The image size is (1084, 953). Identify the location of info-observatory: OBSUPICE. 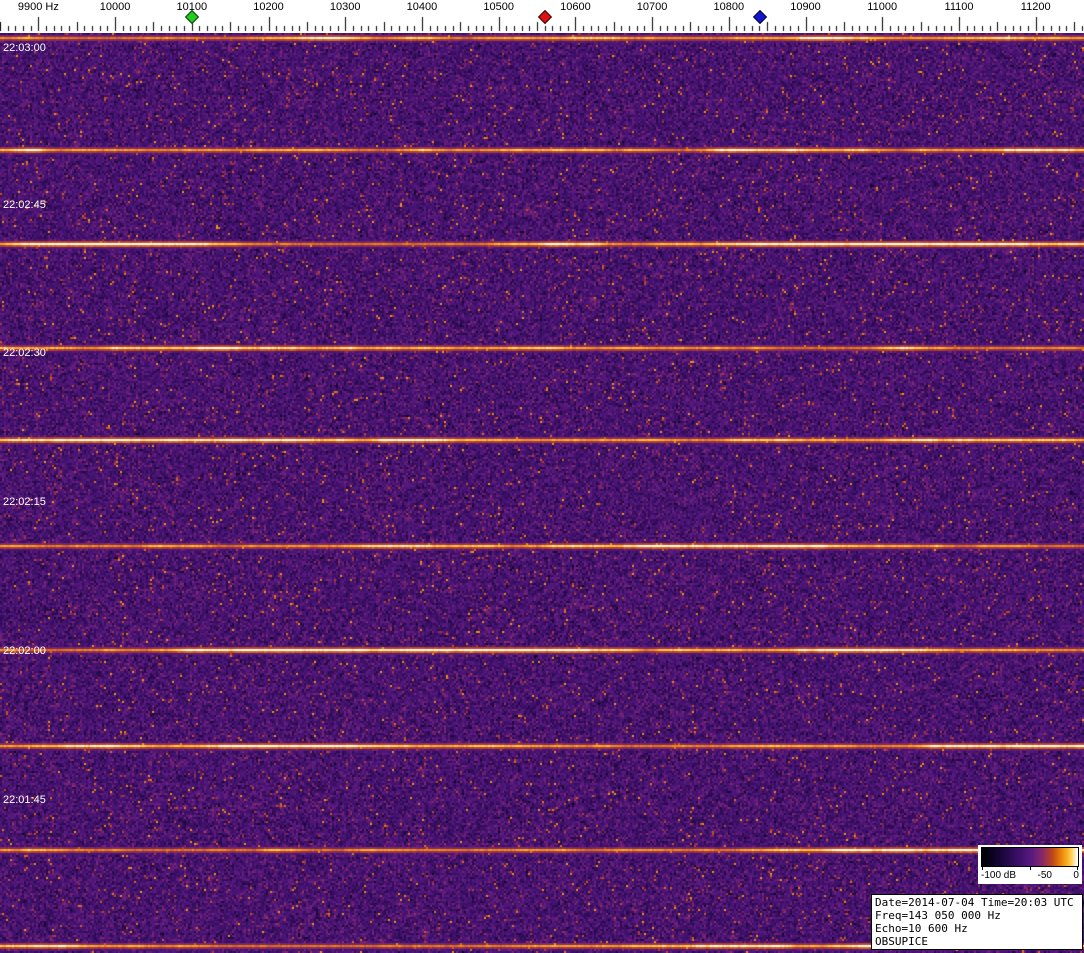
(901, 941).